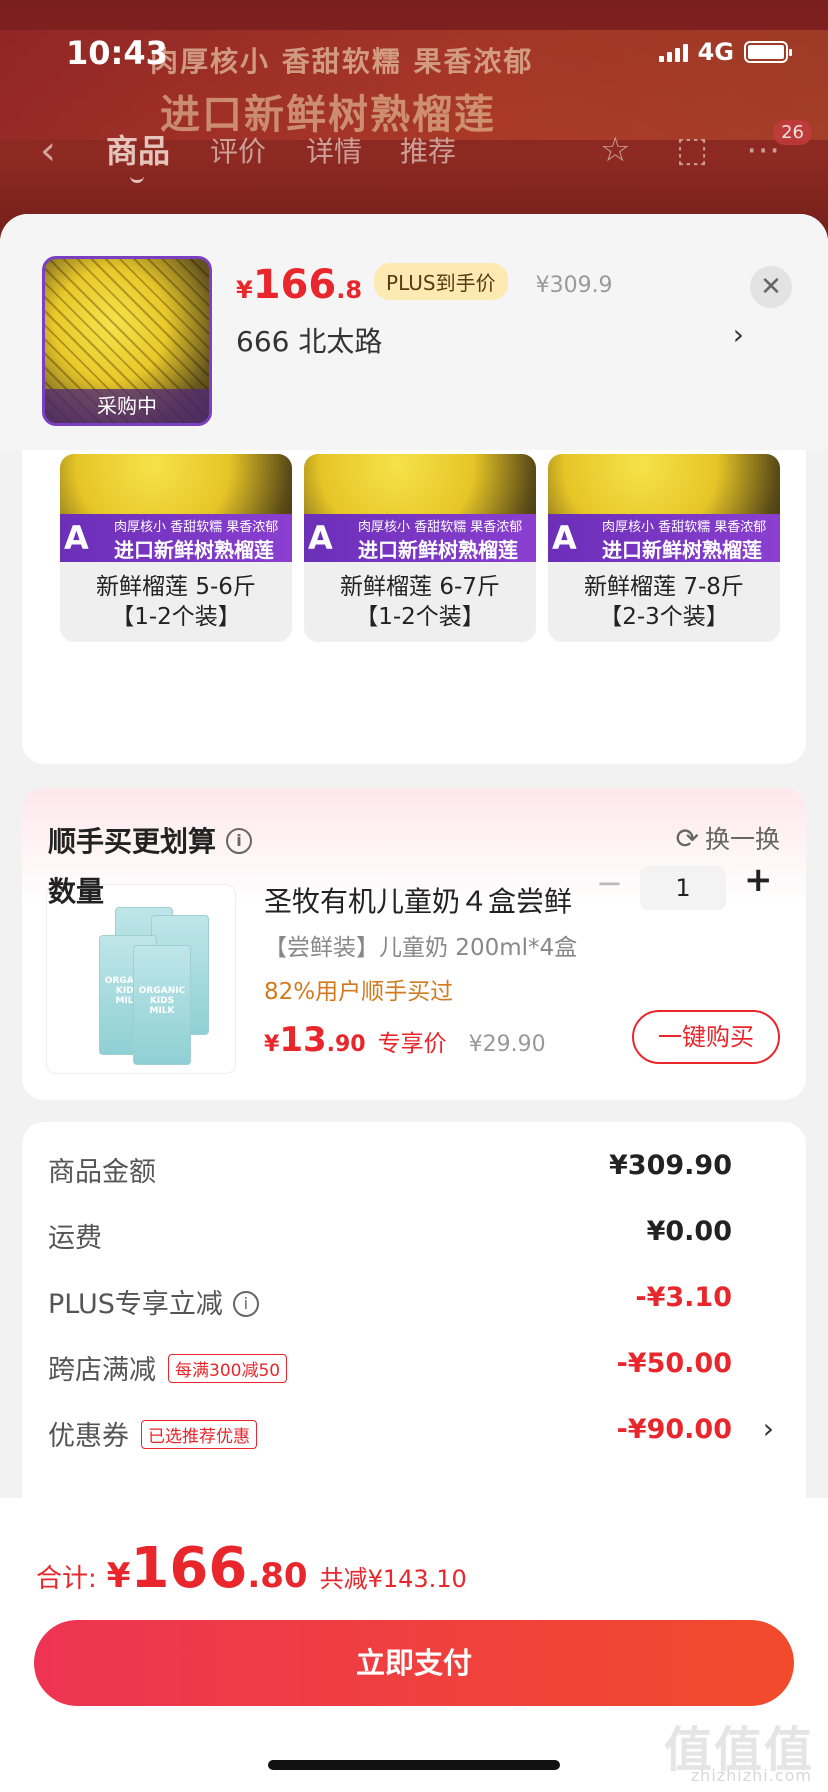 The height and width of the screenshot is (1792, 828). I want to click on battery-icon, so click(768, 52).